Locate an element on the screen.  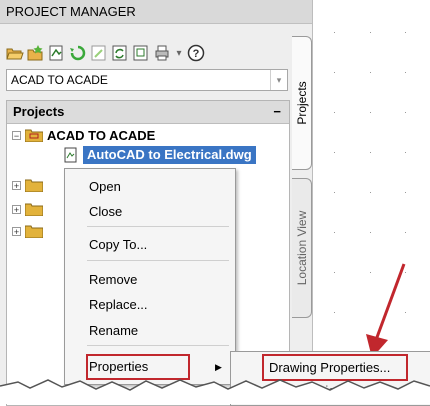
projects-header: Projects − is located at coordinates (148, 112).